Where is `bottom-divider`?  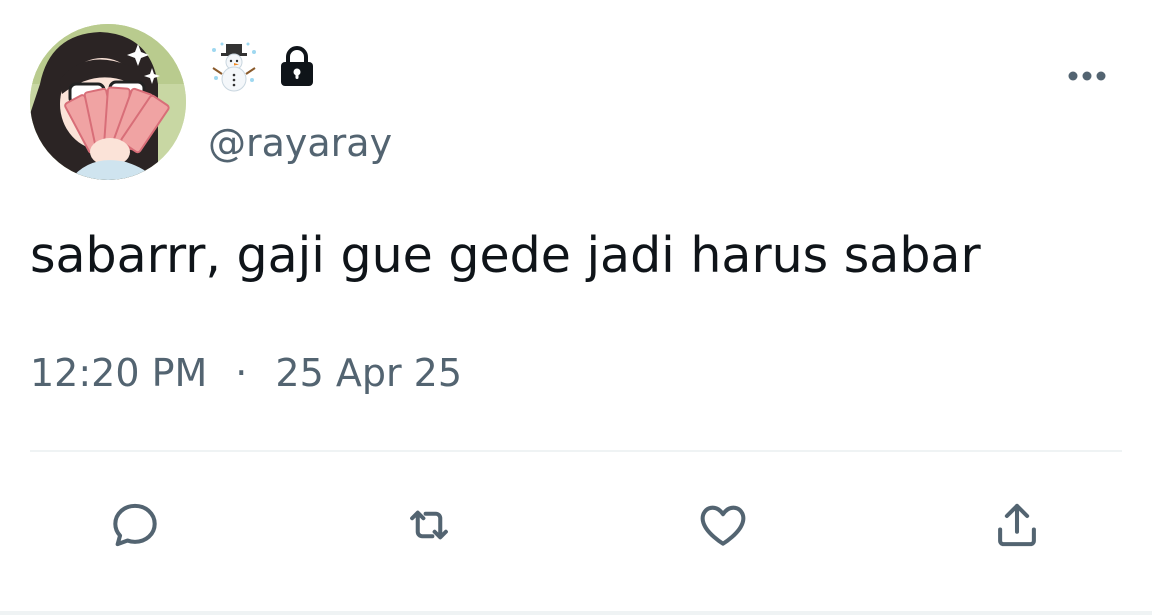
bottom-divider is located at coordinates (576, 613).